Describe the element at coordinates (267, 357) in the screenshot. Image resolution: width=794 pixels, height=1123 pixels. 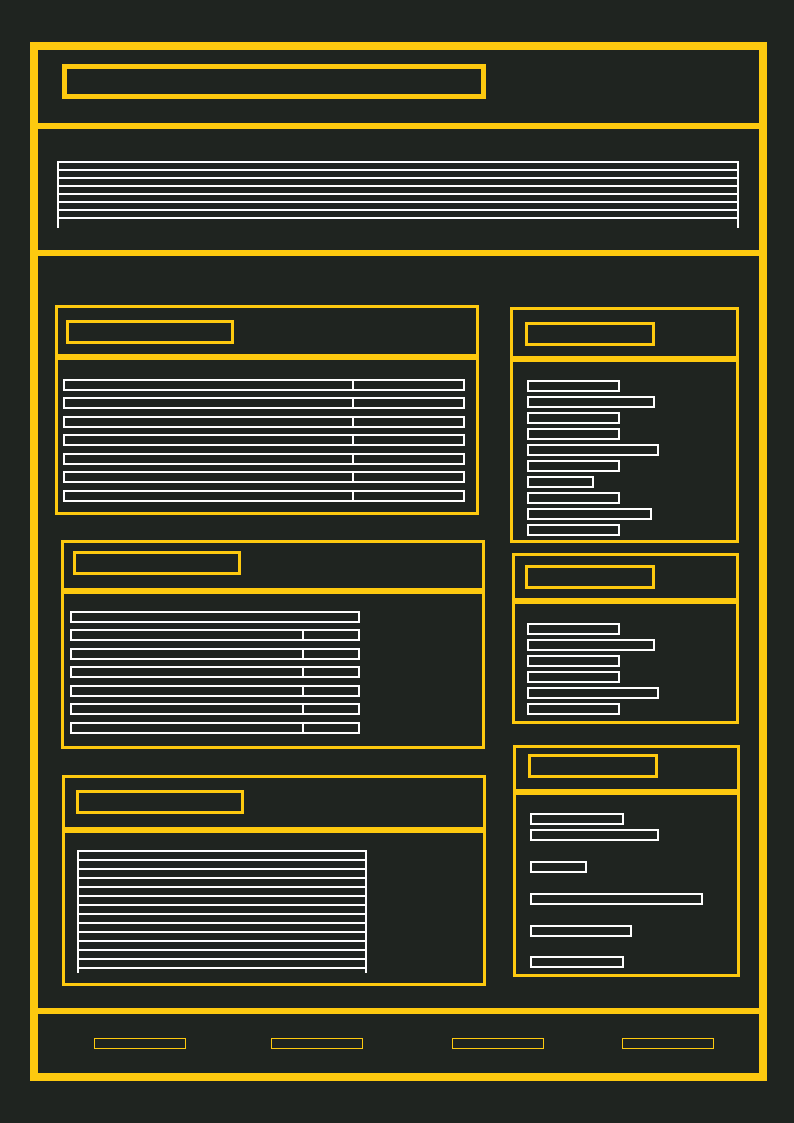
I see `main-panel-1-divider` at that location.